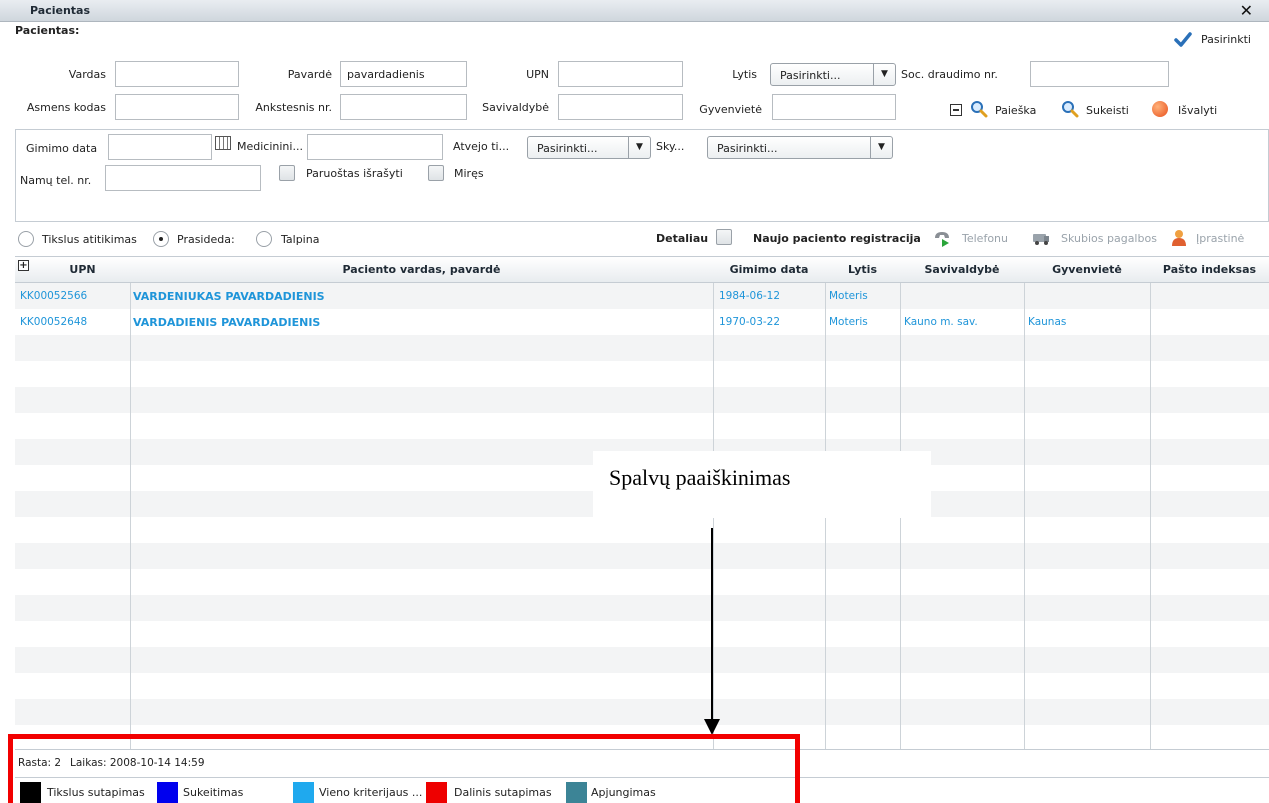  Describe the element at coordinates (1220, 238) in the screenshot. I see `regular-label: Įprastinė` at that location.